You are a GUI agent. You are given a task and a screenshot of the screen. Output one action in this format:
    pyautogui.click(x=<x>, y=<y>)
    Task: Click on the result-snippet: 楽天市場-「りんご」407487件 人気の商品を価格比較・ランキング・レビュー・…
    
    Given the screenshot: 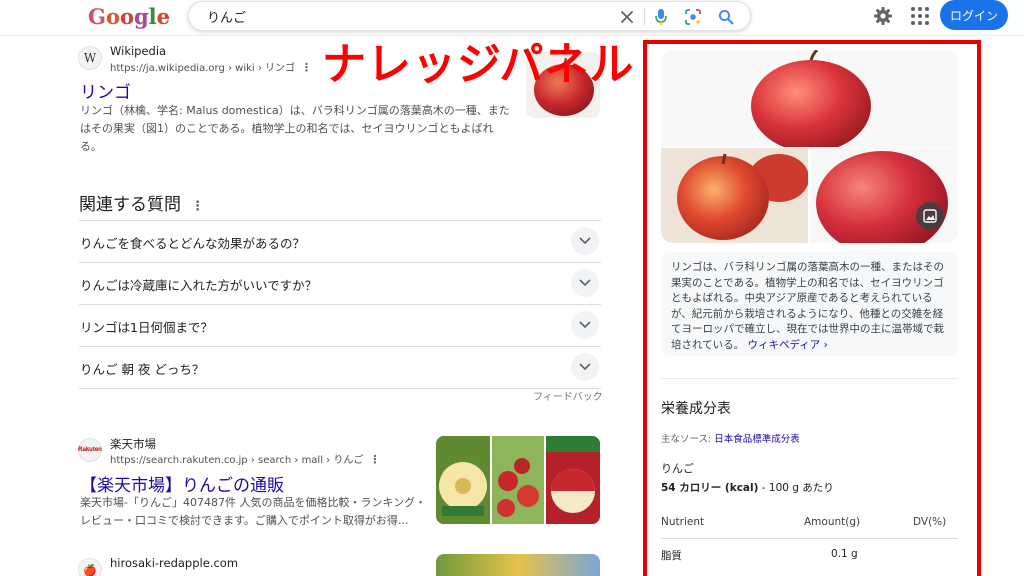 What is the action you would take?
    pyautogui.click(x=253, y=511)
    